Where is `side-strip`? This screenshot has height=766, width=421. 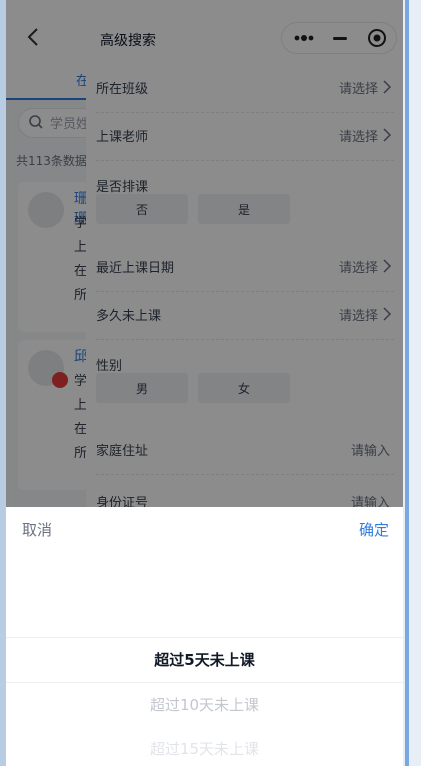
side-strip is located at coordinates (412, 383).